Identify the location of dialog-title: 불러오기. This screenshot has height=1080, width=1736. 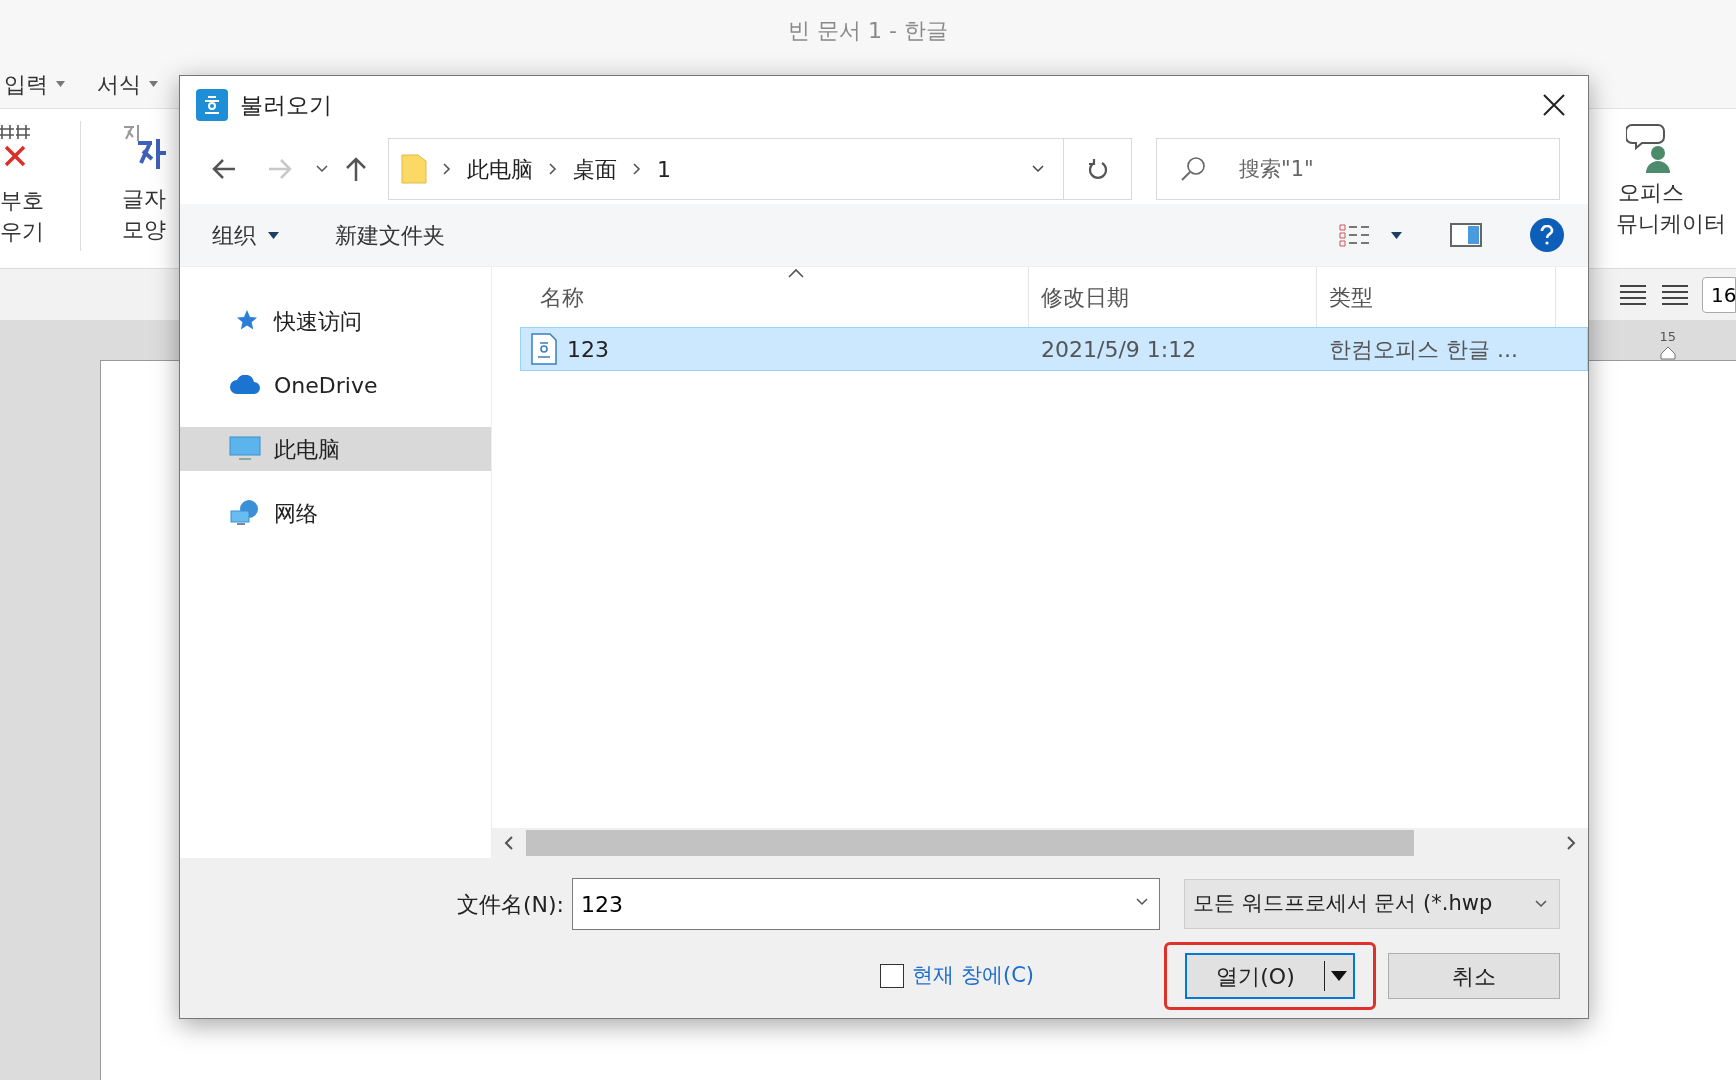
(286, 105).